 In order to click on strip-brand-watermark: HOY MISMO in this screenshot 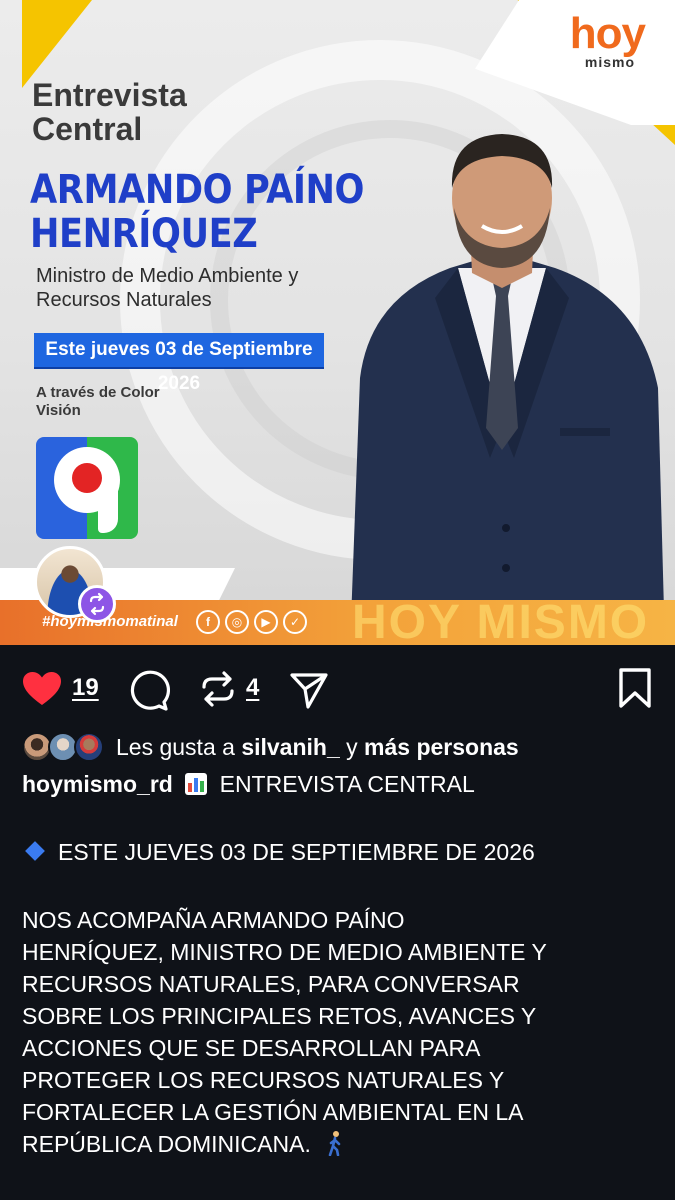, I will do `click(501, 620)`.